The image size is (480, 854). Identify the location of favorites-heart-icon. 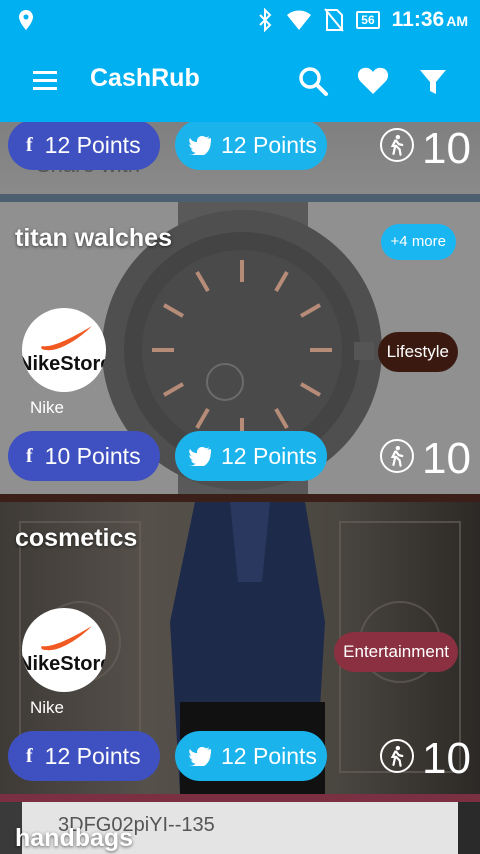
(373, 81).